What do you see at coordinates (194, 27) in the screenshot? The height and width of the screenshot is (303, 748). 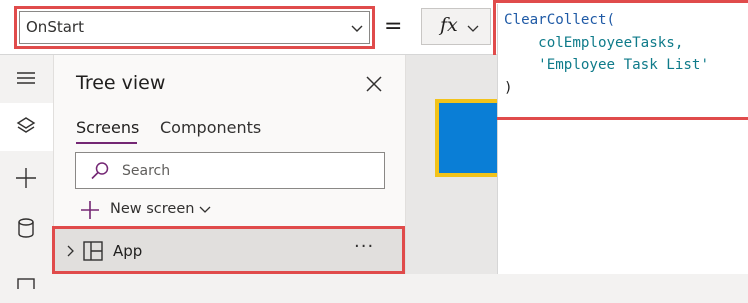 I see `highlight-box-property` at bounding box center [194, 27].